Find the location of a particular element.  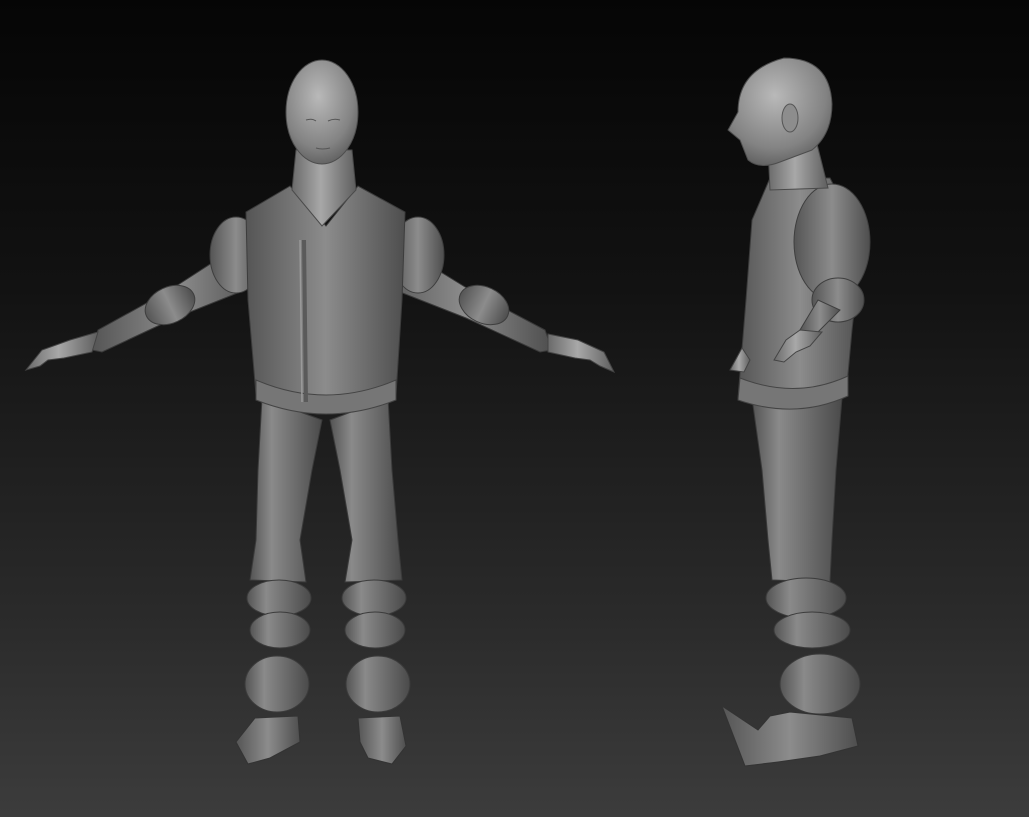

front-left-shoe is located at coordinates (268, 740).